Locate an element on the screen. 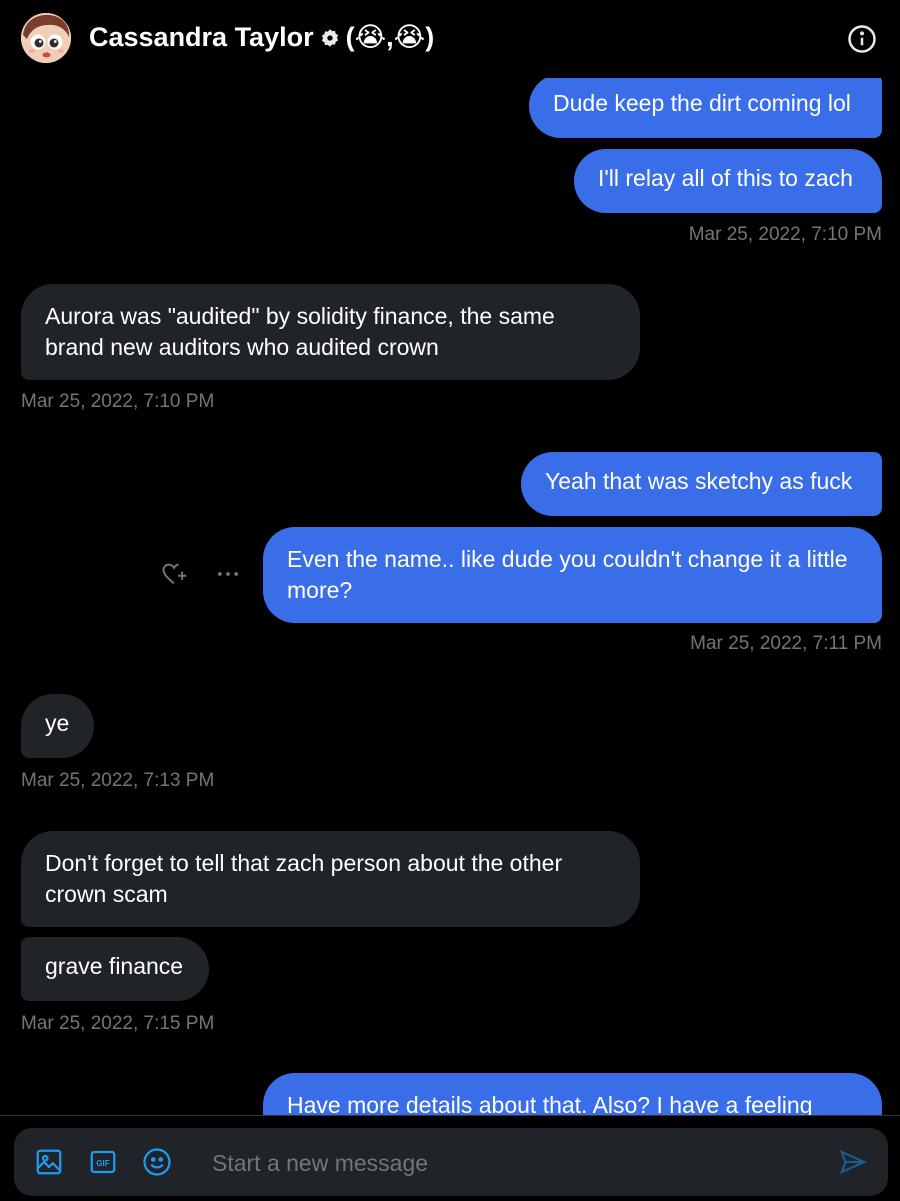 The image size is (900, 1201). avatar is located at coordinates (46, 38).